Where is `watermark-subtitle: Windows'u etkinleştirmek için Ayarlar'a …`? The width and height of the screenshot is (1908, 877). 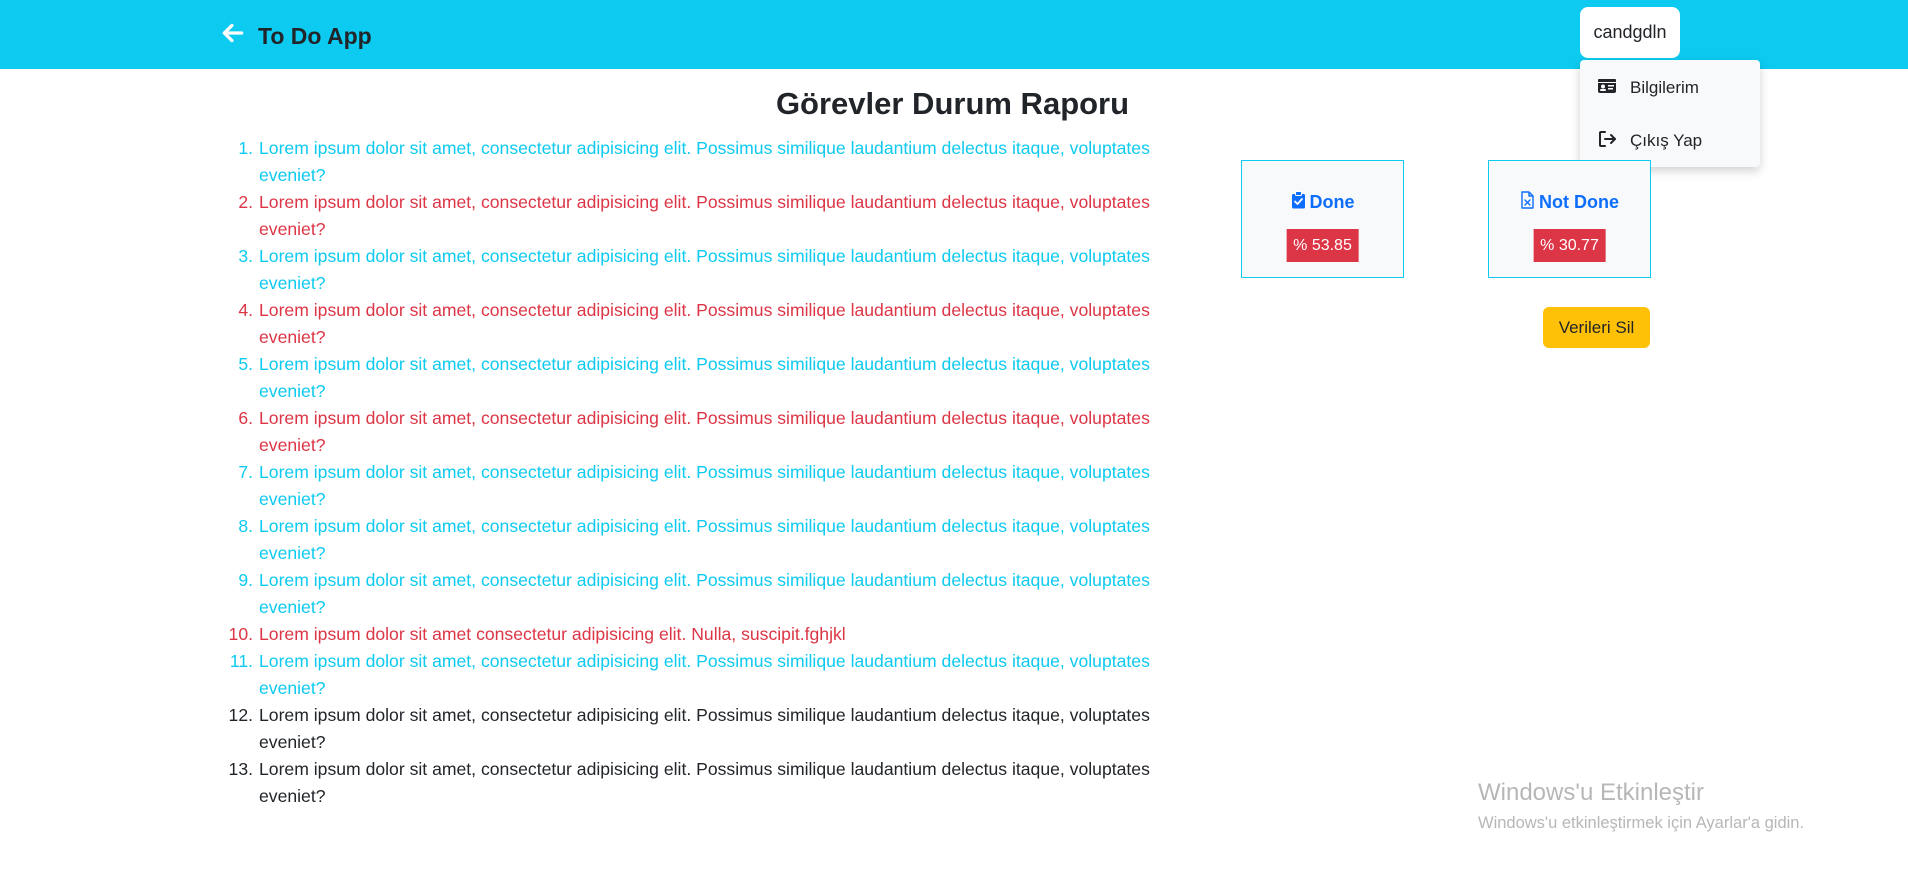
watermark-subtitle: Windows'u etkinleştirmek için Ayarlar'a … is located at coordinates (1641, 823).